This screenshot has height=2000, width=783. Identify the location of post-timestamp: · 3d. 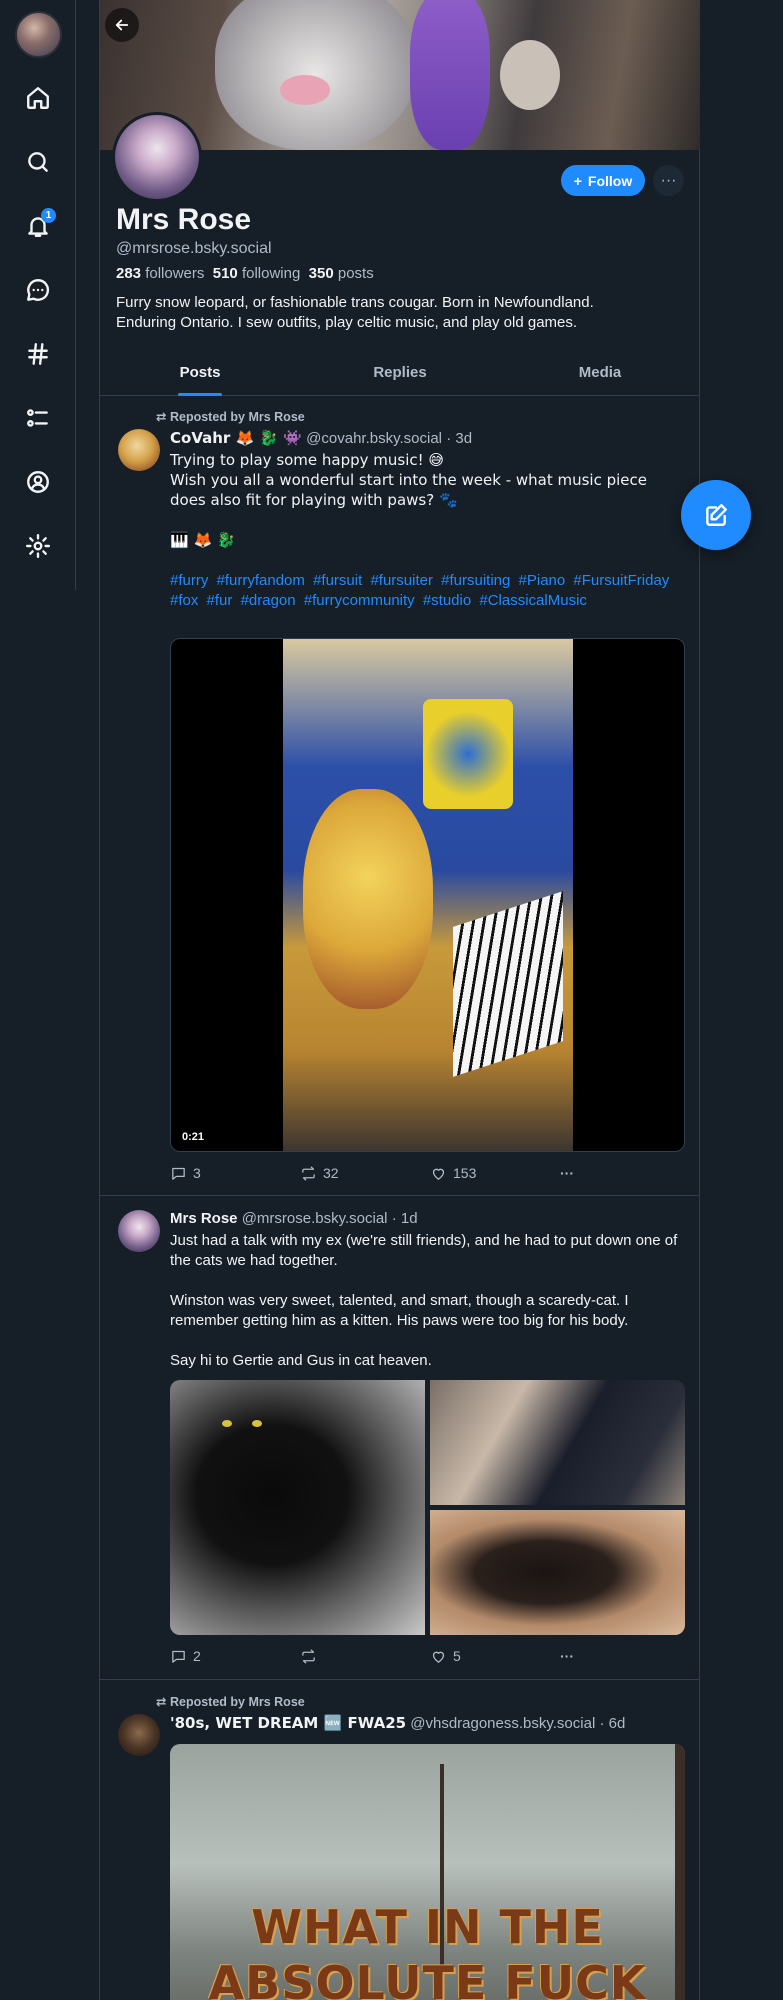
(459, 438).